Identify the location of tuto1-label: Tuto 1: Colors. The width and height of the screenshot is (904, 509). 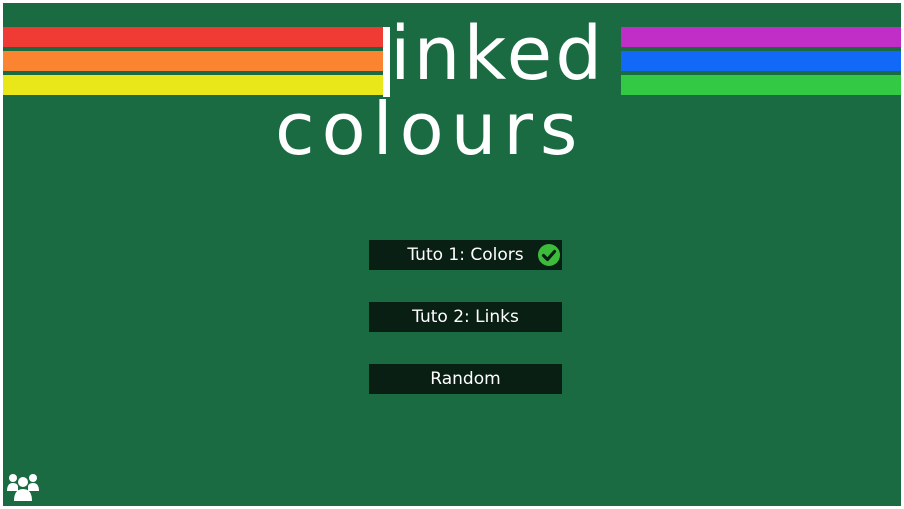
(465, 255).